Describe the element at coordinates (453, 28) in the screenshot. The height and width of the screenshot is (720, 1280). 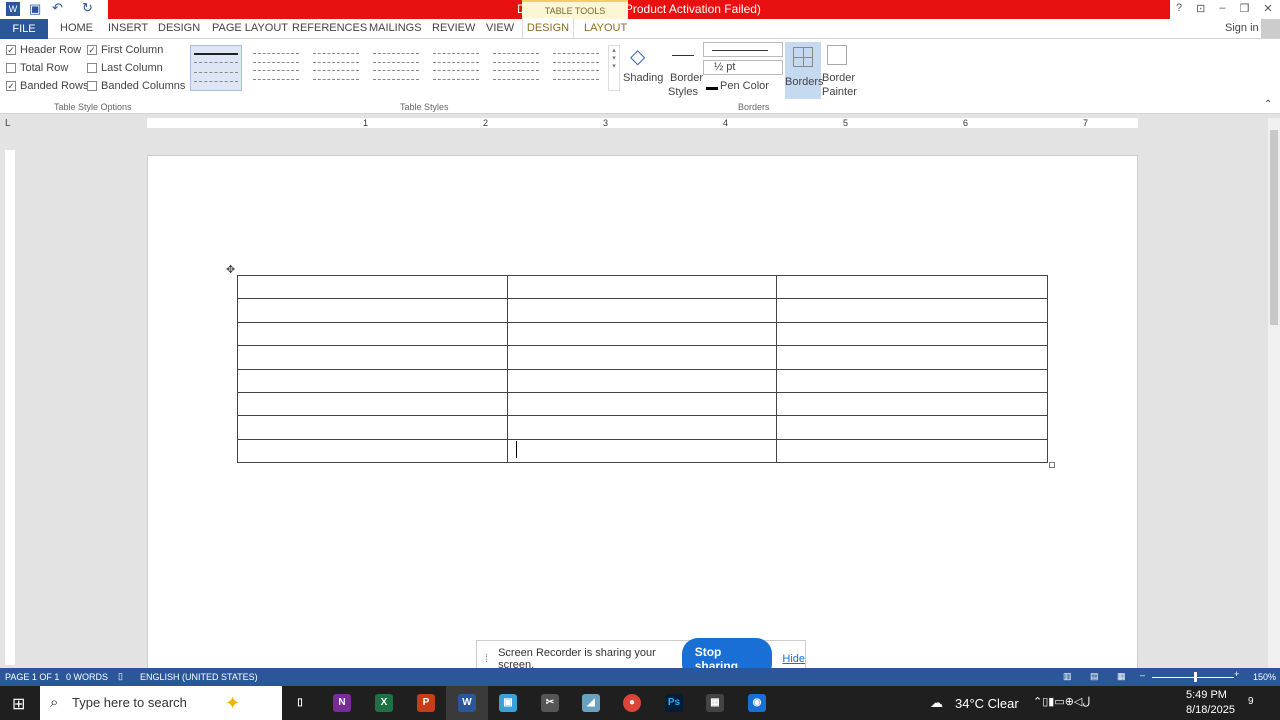
I see `tab-review: REVIEW` at that location.